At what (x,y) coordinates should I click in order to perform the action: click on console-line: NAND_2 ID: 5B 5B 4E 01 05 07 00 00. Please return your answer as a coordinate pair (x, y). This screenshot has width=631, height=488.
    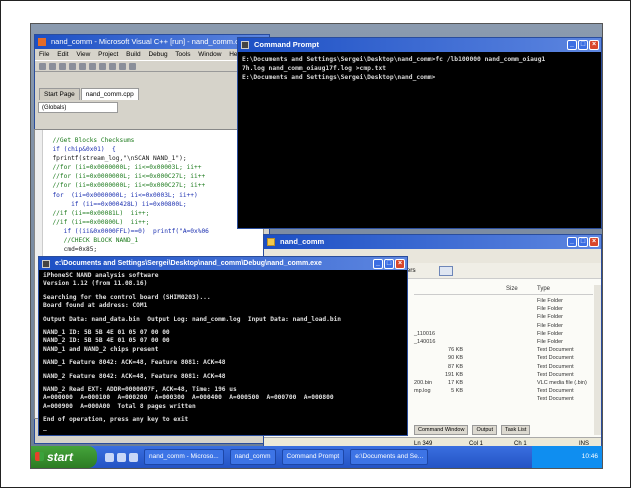
    Looking at the image, I should click on (106, 341).